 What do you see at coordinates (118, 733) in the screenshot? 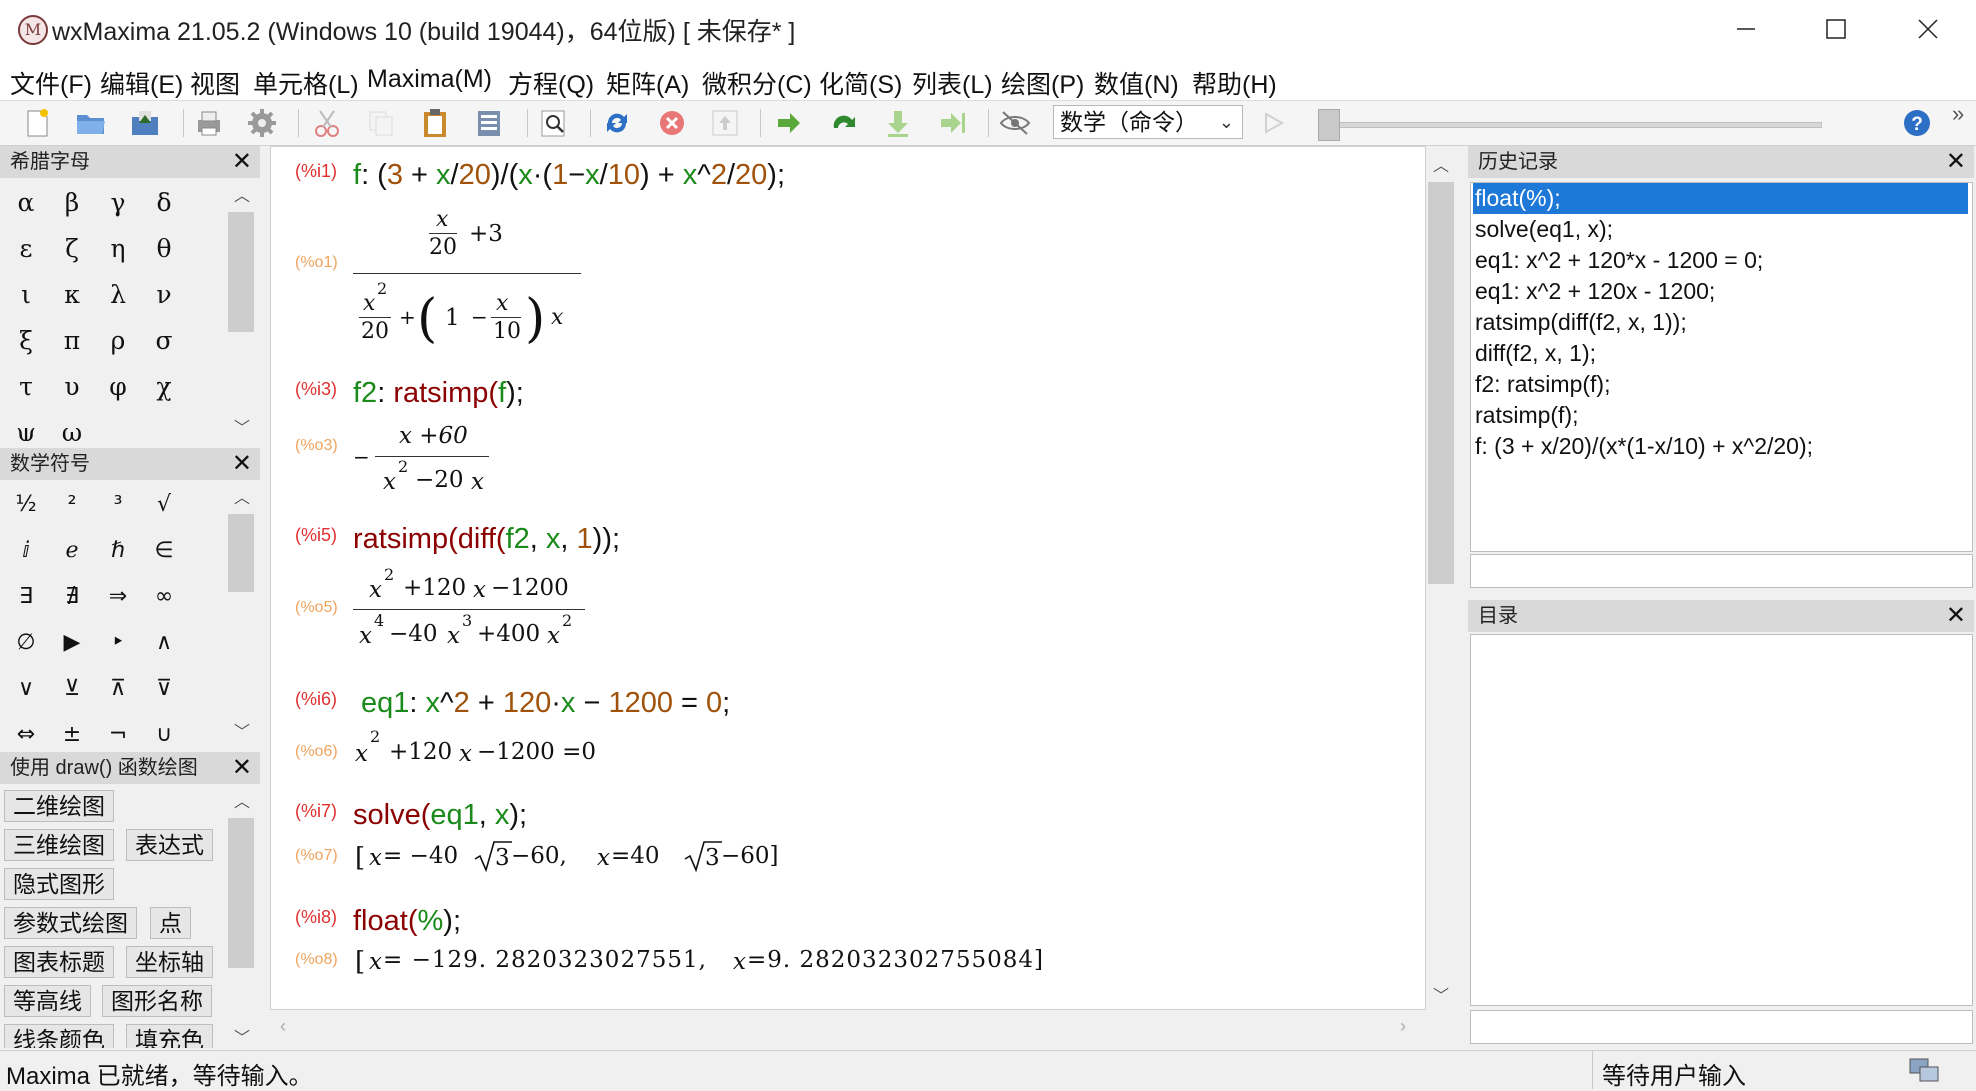
I see `symbol-not: ¬` at bounding box center [118, 733].